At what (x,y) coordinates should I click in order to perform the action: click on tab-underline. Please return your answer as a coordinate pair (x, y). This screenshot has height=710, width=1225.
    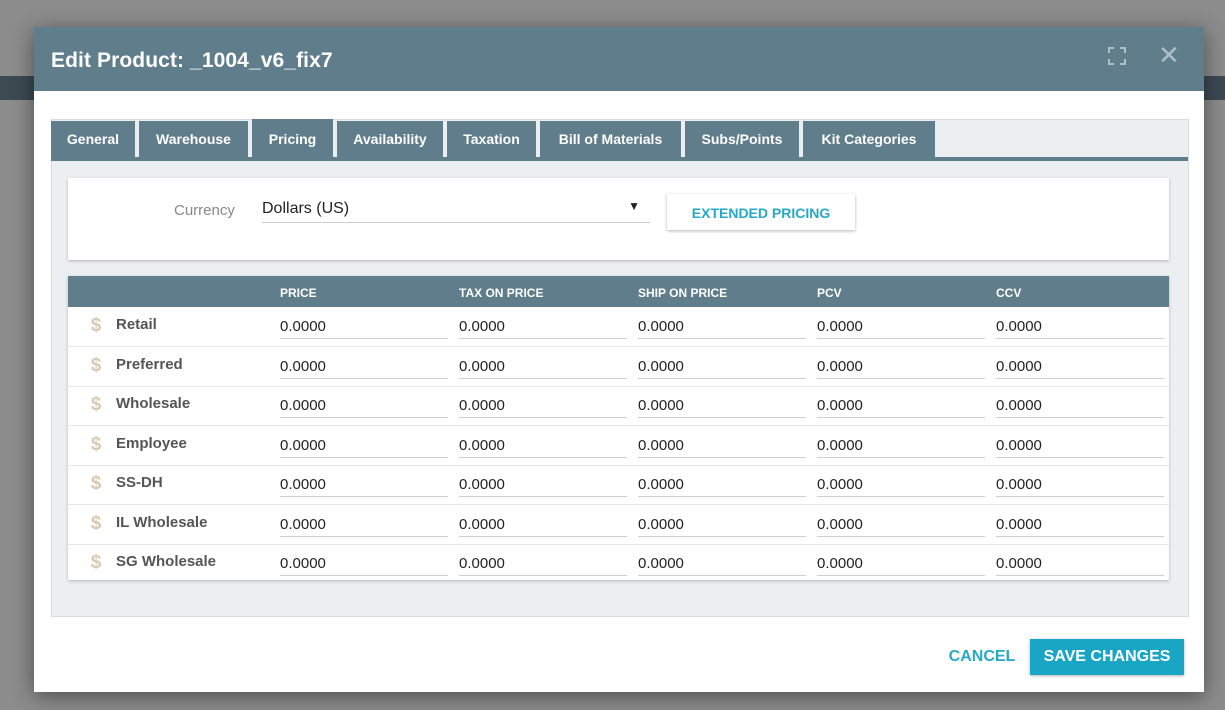
    Looking at the image, I should click on (619, 159).